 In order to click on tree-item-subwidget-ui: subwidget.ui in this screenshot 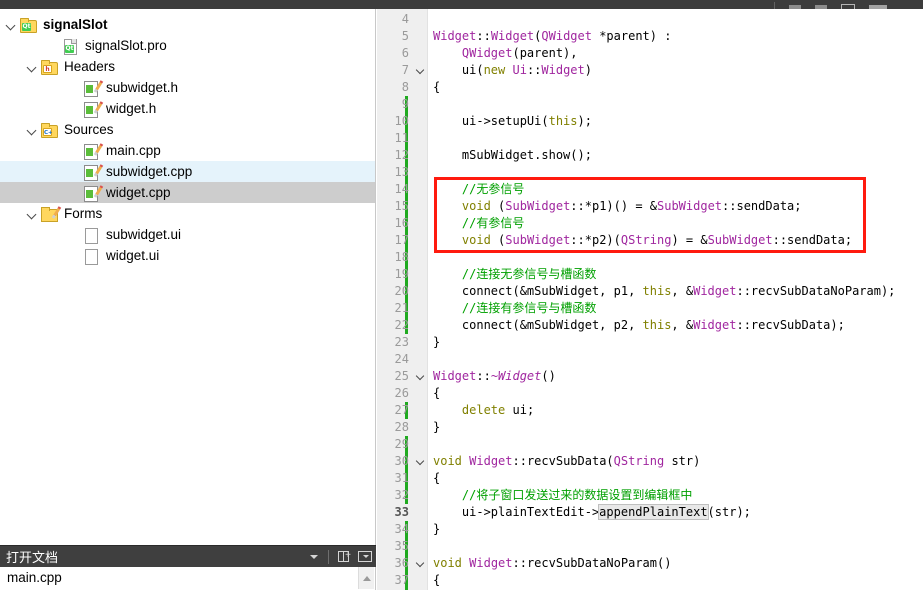, I will do `click(187, 234)`.